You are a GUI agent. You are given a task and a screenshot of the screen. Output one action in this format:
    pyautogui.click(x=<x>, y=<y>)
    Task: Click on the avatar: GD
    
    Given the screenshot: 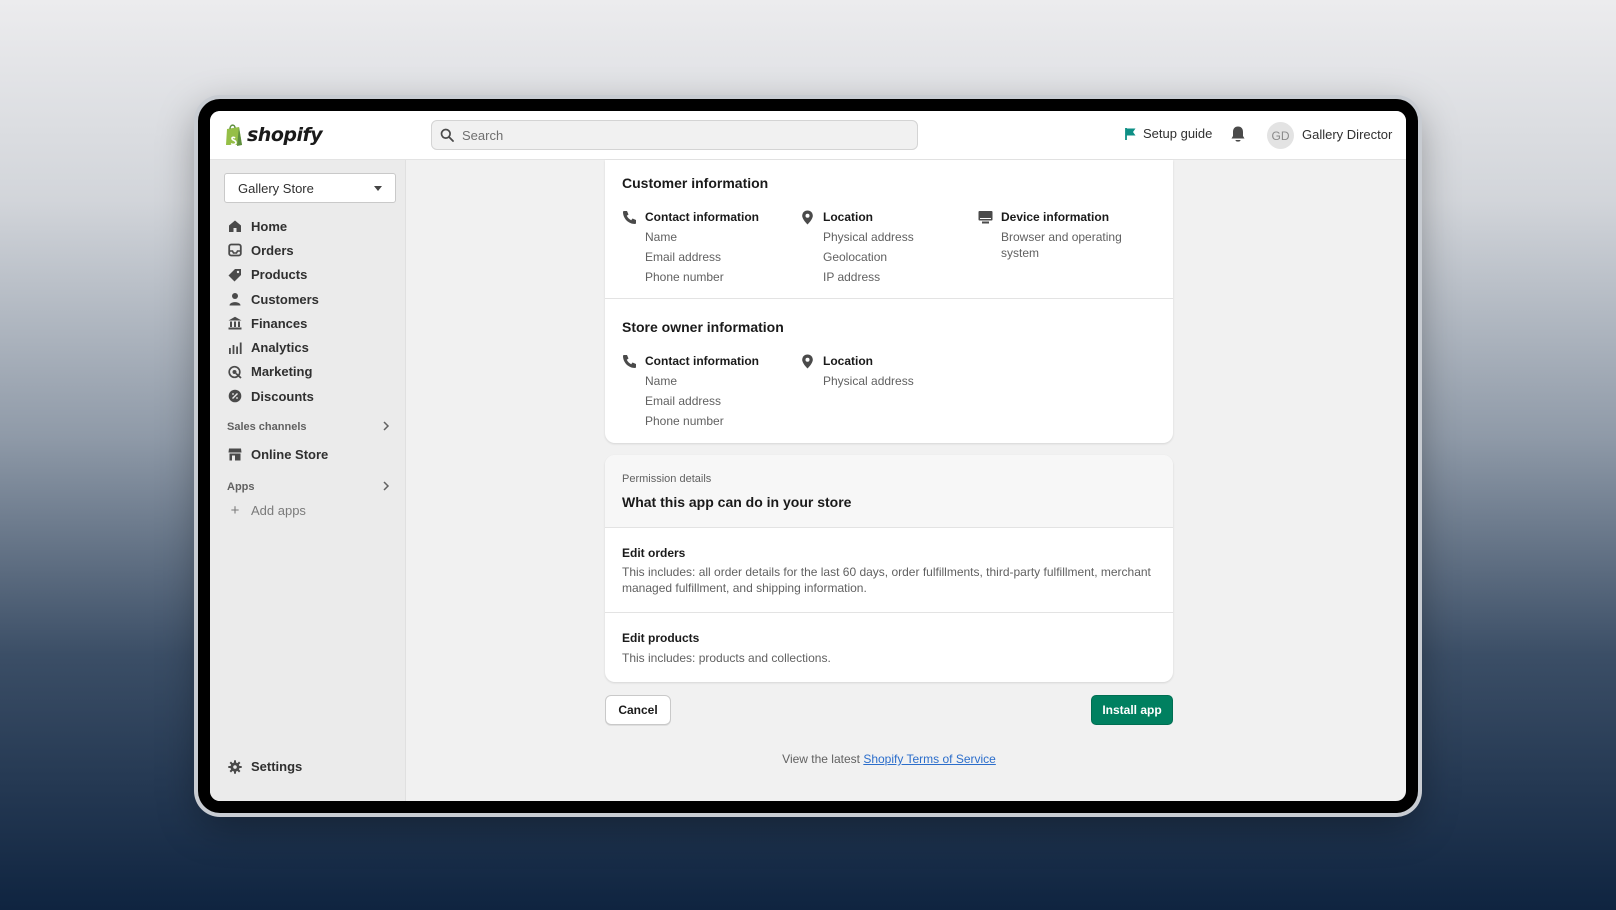 What is the action you would take?
    pyautogui.click(x=1280, y=135)
    